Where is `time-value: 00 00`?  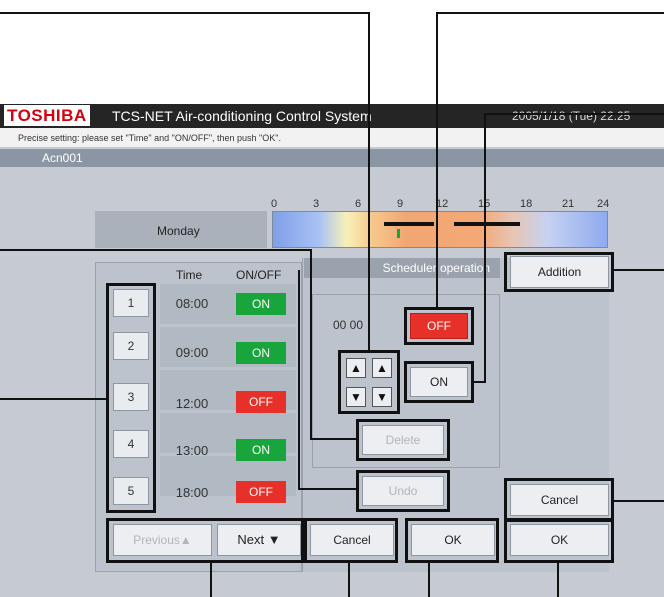 time-value: 00 00 is located at coordinates (348, 325).